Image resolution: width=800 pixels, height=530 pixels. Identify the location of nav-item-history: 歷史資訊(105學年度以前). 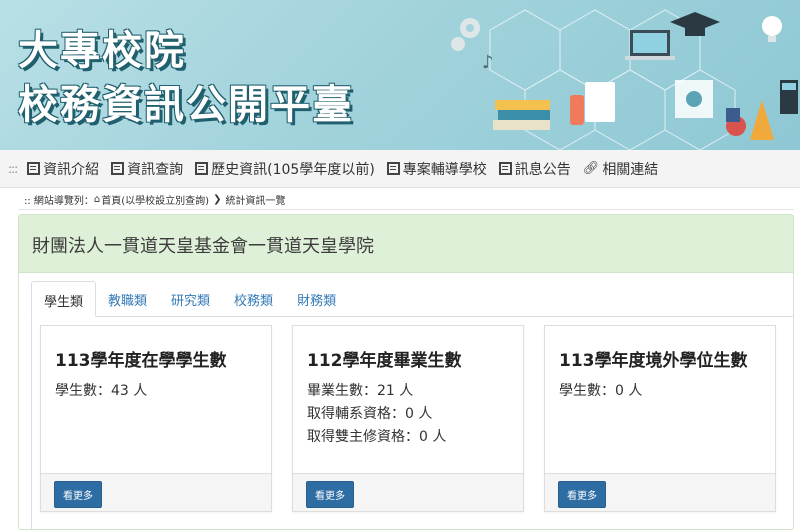
(285, 169).